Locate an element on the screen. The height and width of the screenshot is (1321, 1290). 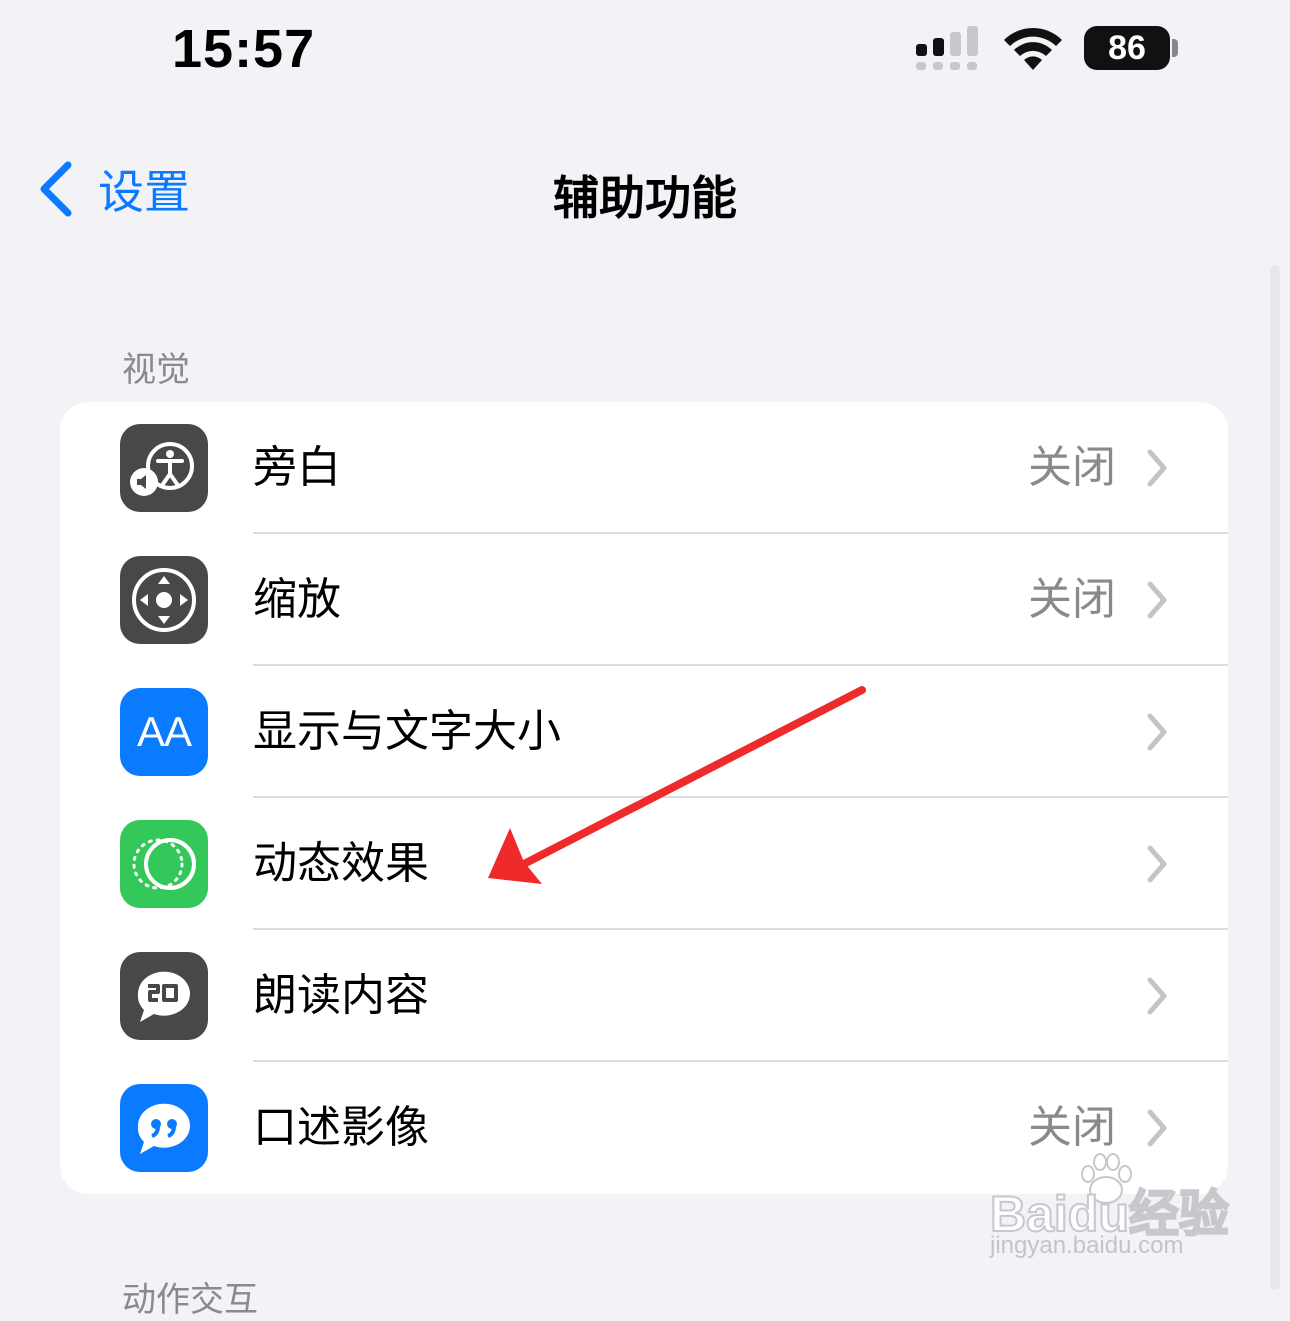
row-label: 缩放 is located at coordinates (297, 599).